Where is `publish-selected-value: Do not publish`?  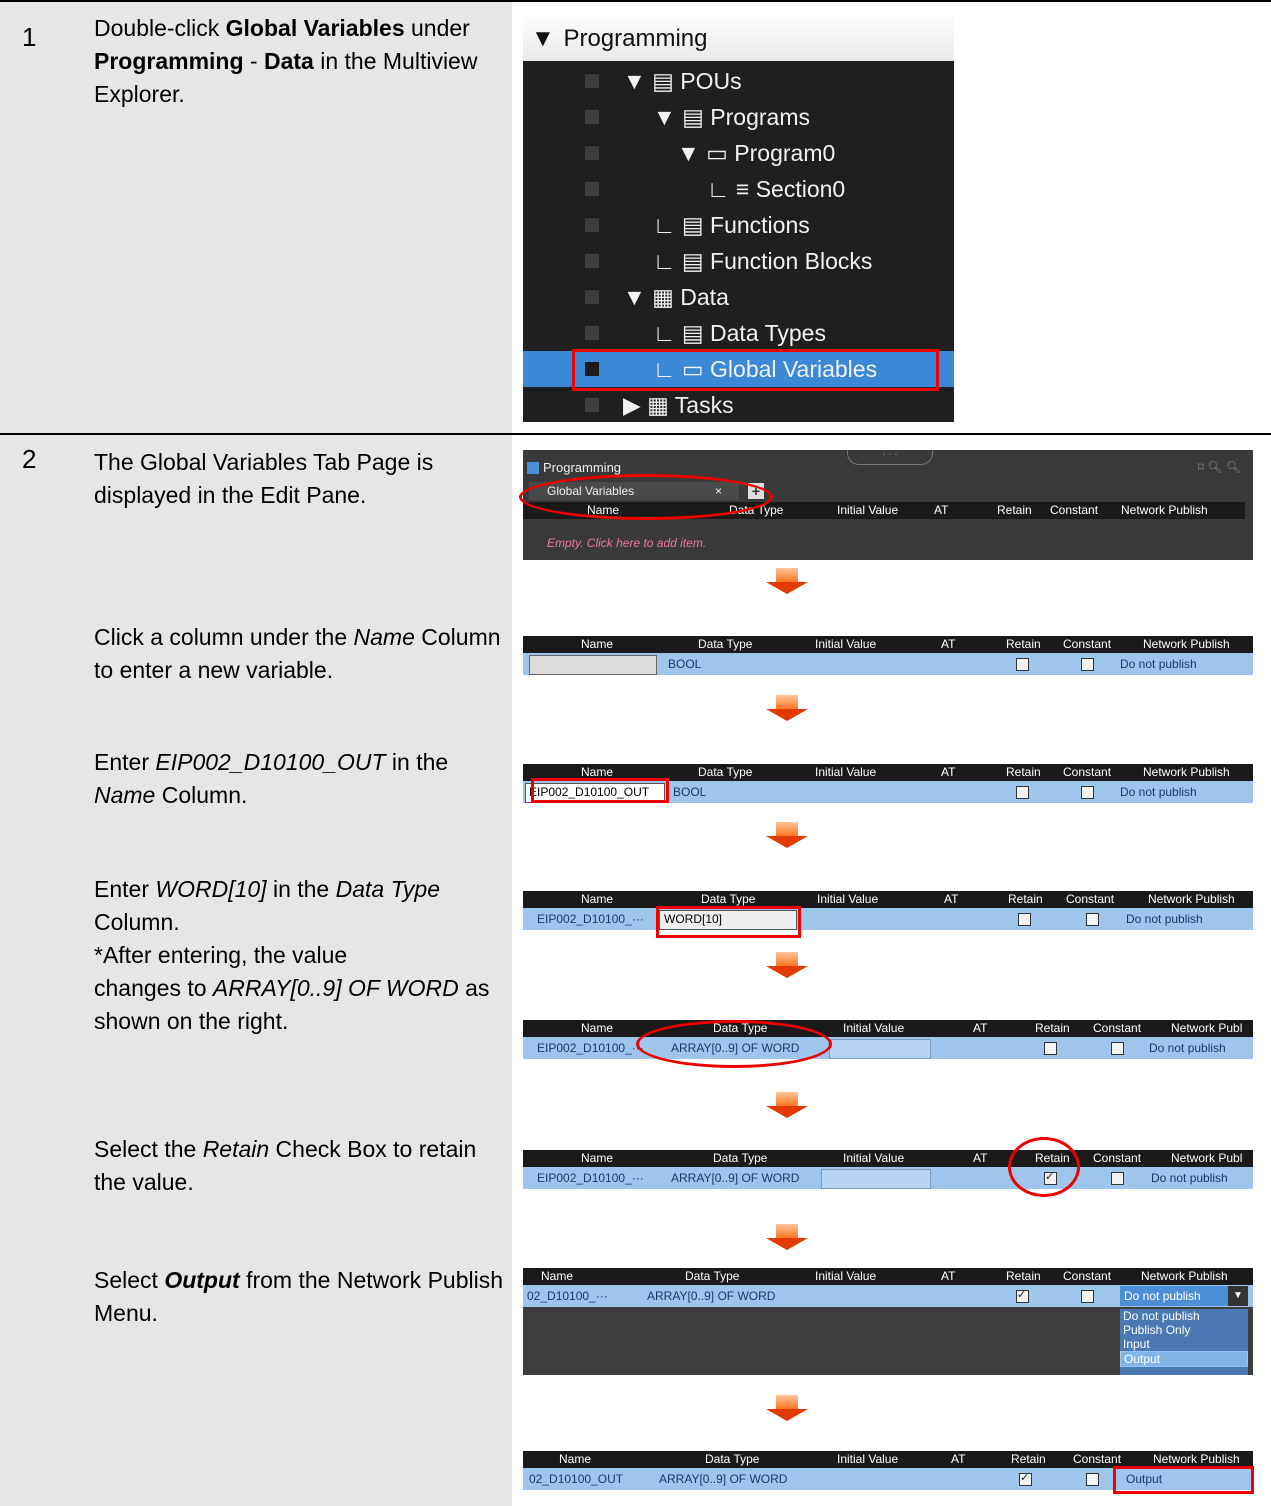
publish-selected-value: Do not publish is located at coordinates (1162, 1296).